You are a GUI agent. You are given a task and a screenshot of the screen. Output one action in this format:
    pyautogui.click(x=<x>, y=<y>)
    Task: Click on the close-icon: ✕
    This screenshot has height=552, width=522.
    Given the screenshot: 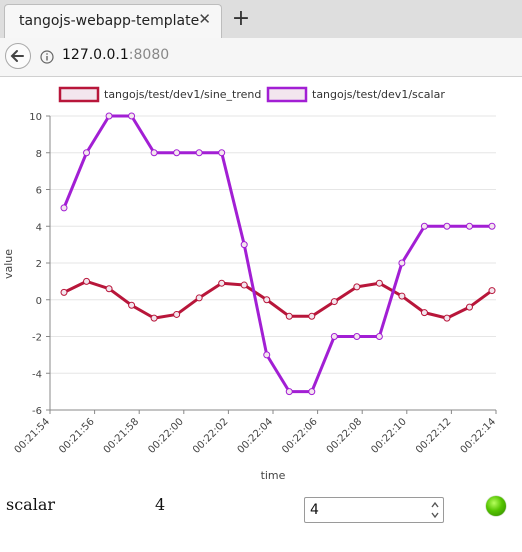 What is the action you would take?
    pyautogui.click(x=204, y=19)
    